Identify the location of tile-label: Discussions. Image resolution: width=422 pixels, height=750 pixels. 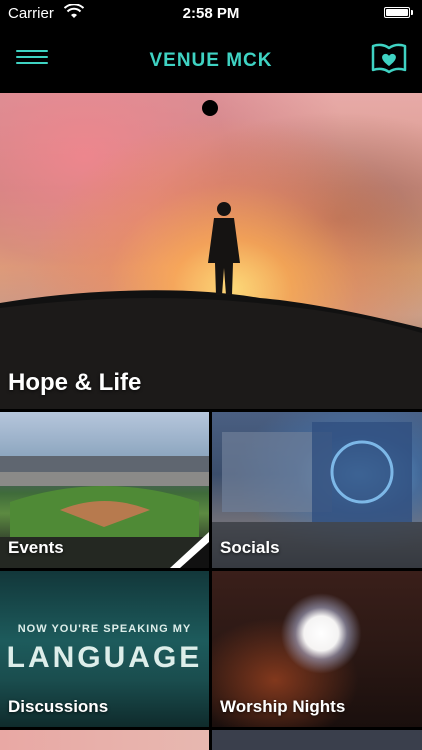
(58, 706).